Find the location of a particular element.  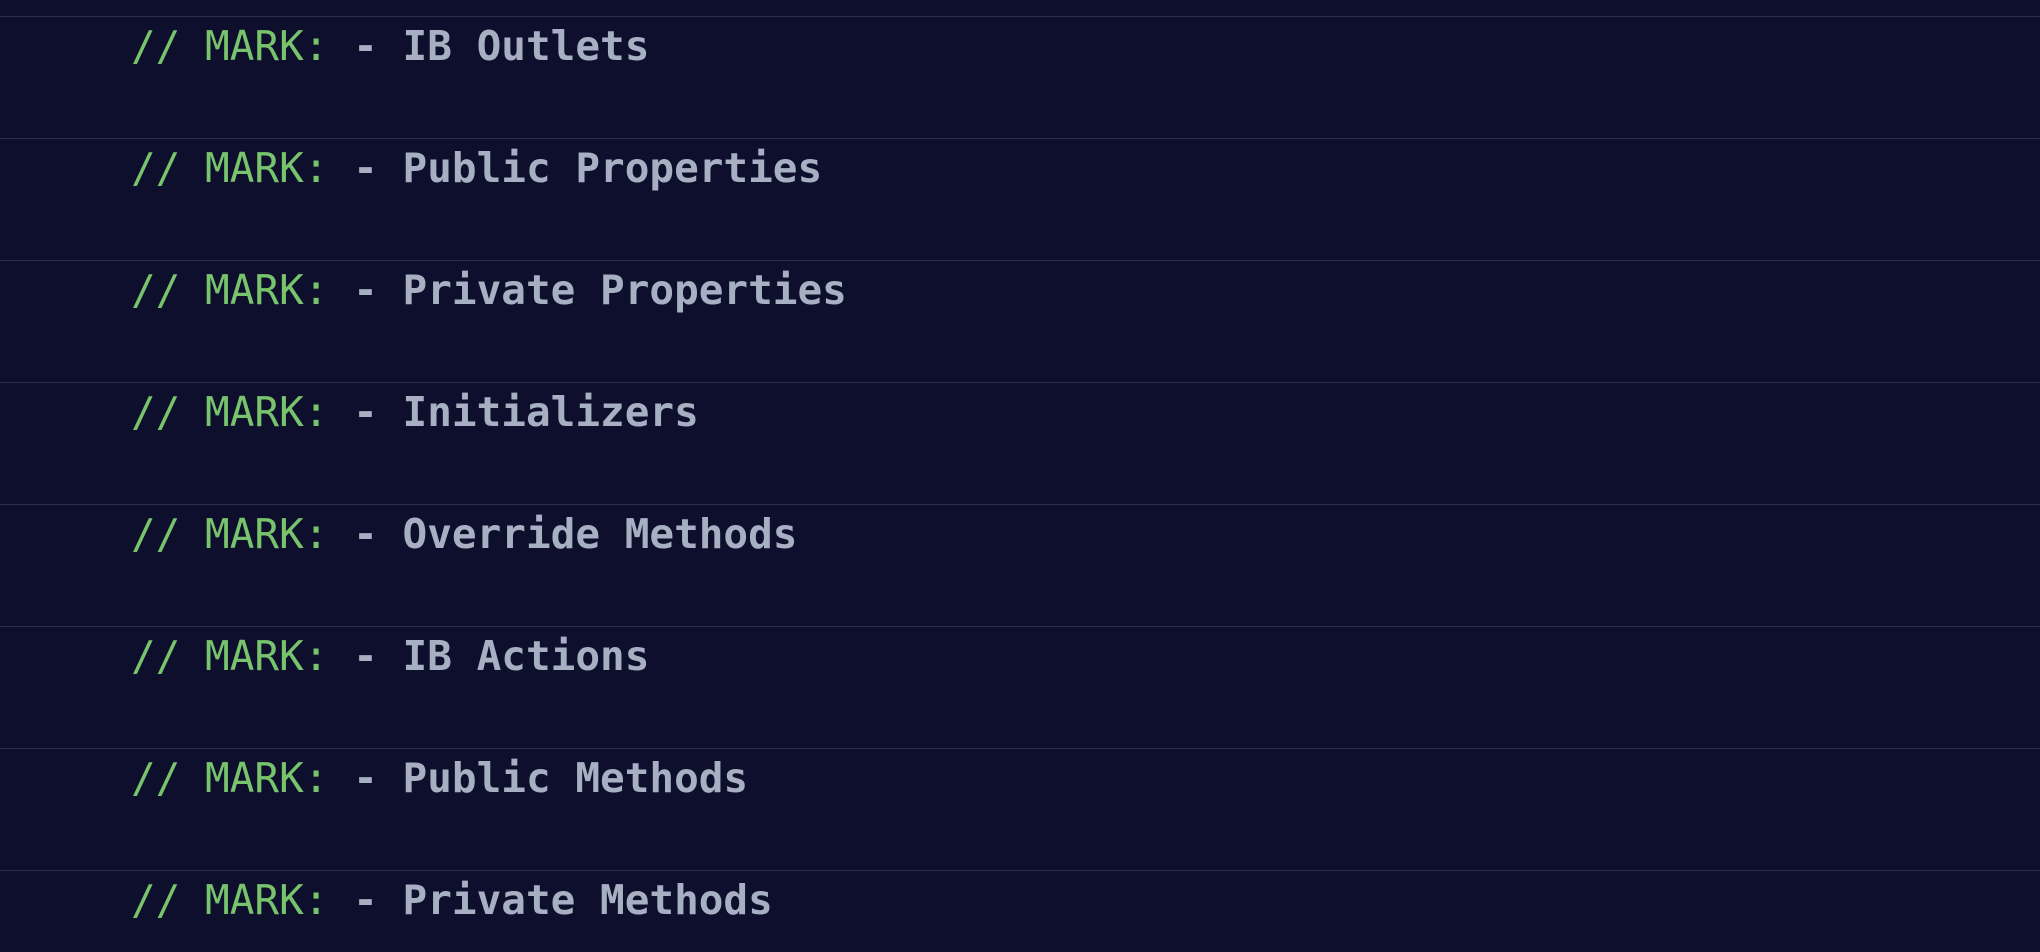

mark-title: - Override Methods is located at coordinates (575, 534).